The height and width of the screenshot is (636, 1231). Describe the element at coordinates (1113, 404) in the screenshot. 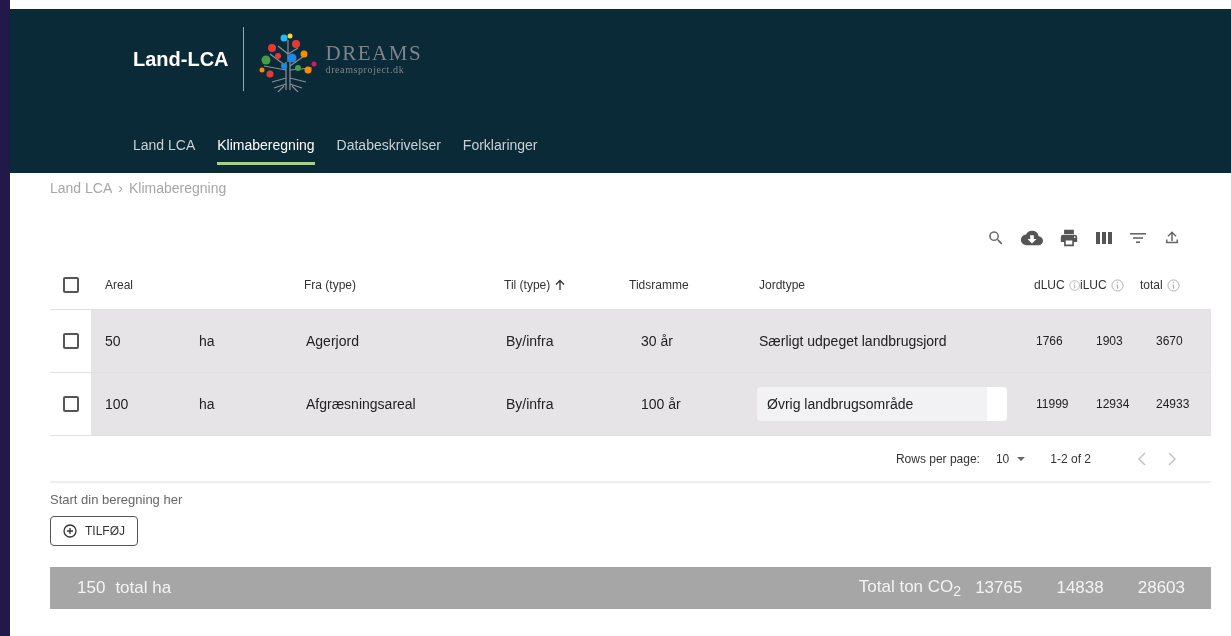

I see `table-cell: 12934` at that location.